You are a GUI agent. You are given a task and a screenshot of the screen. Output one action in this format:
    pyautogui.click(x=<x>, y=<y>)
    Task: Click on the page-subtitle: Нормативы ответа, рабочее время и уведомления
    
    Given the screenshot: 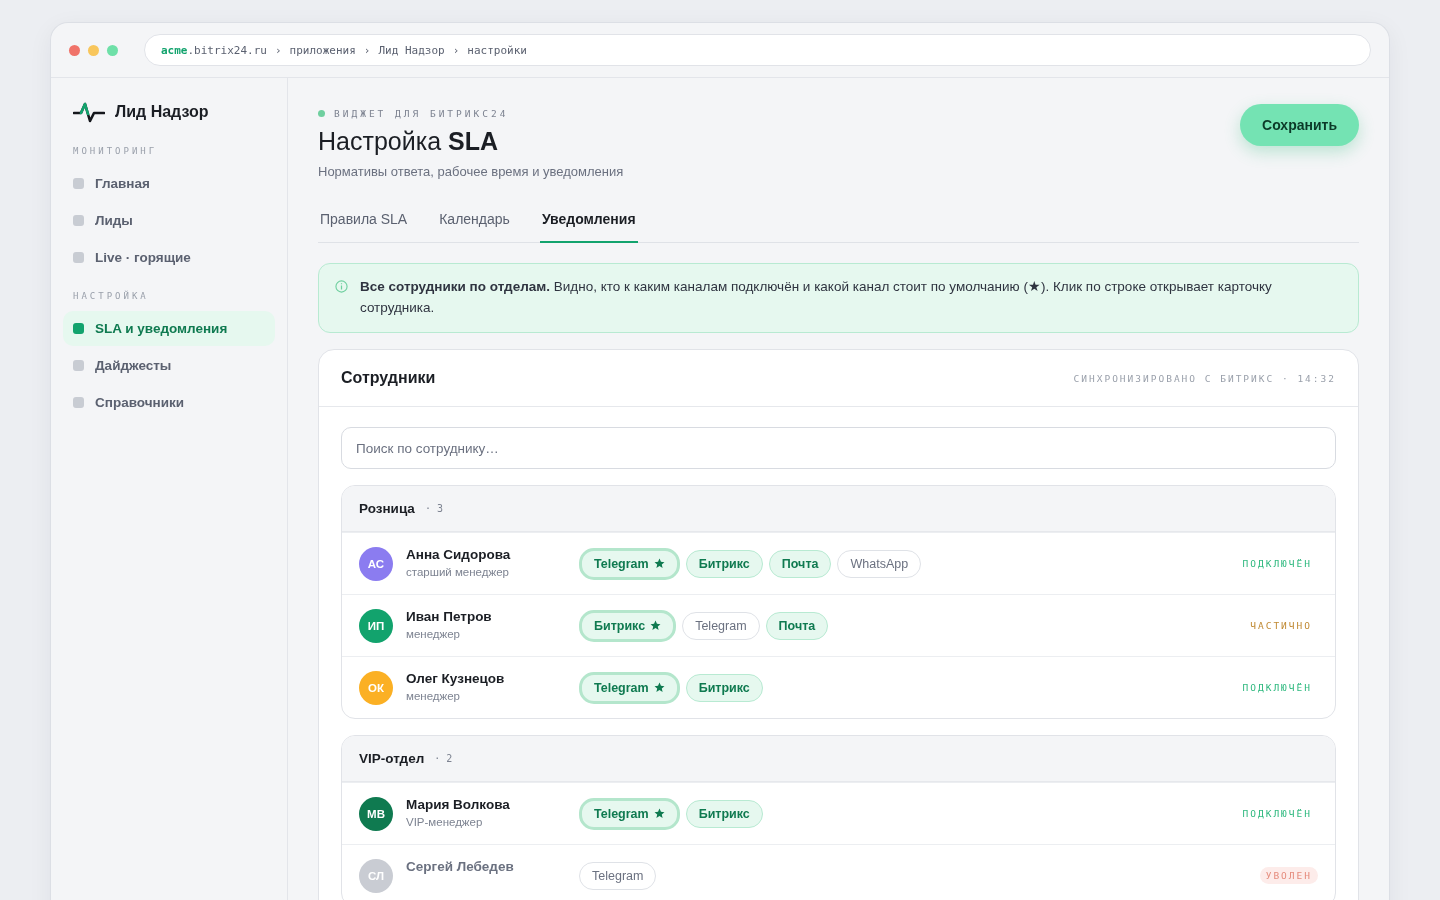 What is the action you would take?
    pyautogui.click(x=471, y=171)
    